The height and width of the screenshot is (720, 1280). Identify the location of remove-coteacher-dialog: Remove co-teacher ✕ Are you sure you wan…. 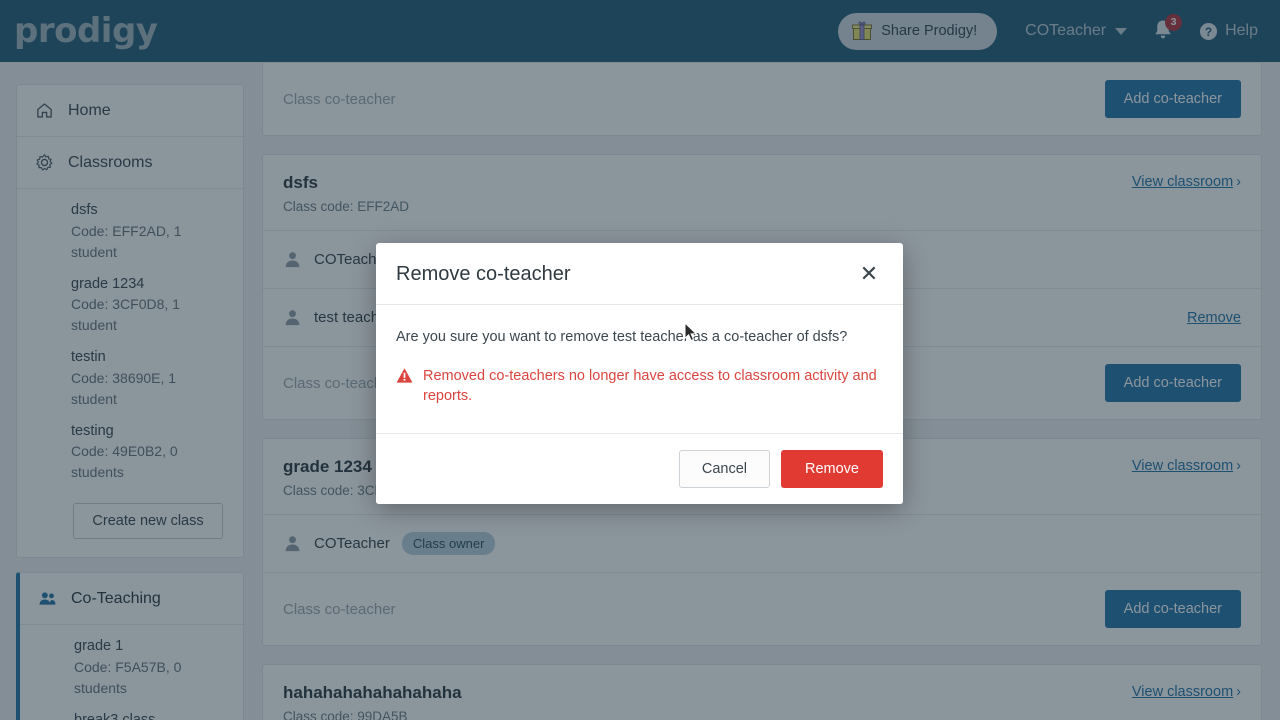
(639, 373).